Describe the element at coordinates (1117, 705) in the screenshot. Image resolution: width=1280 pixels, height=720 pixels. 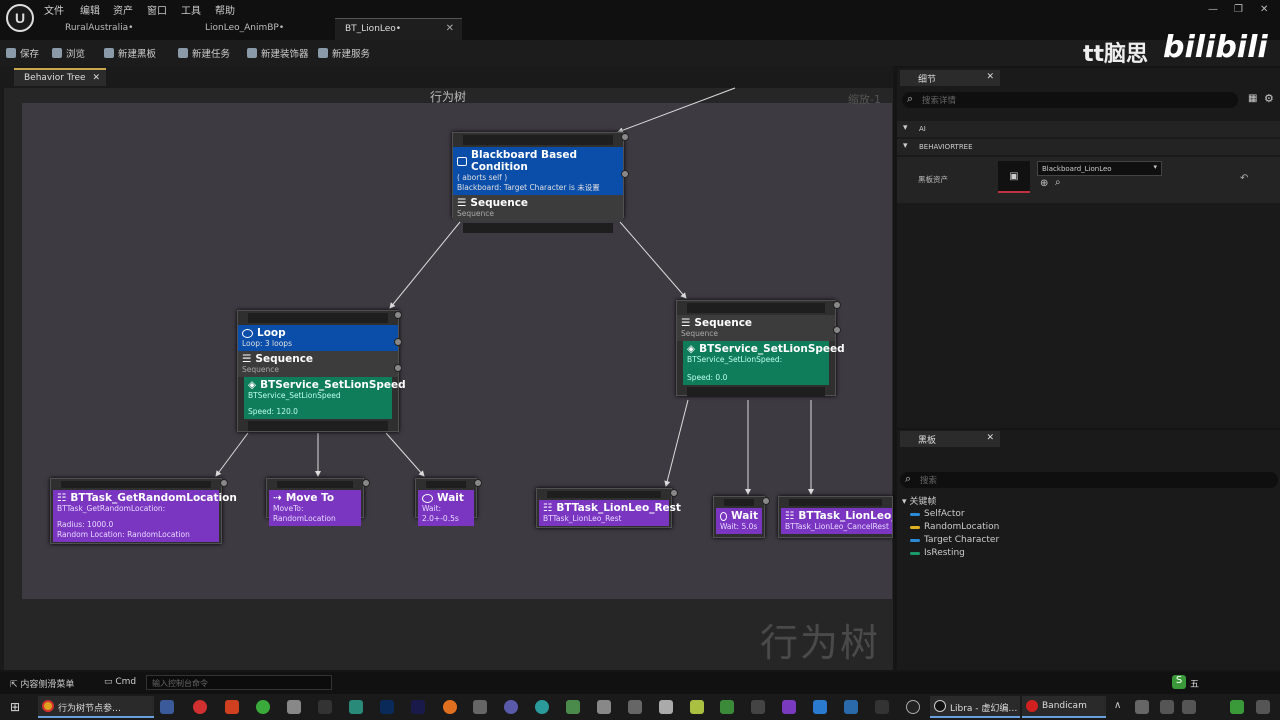
I see `tray-chevron-icon: ∧` at that location.